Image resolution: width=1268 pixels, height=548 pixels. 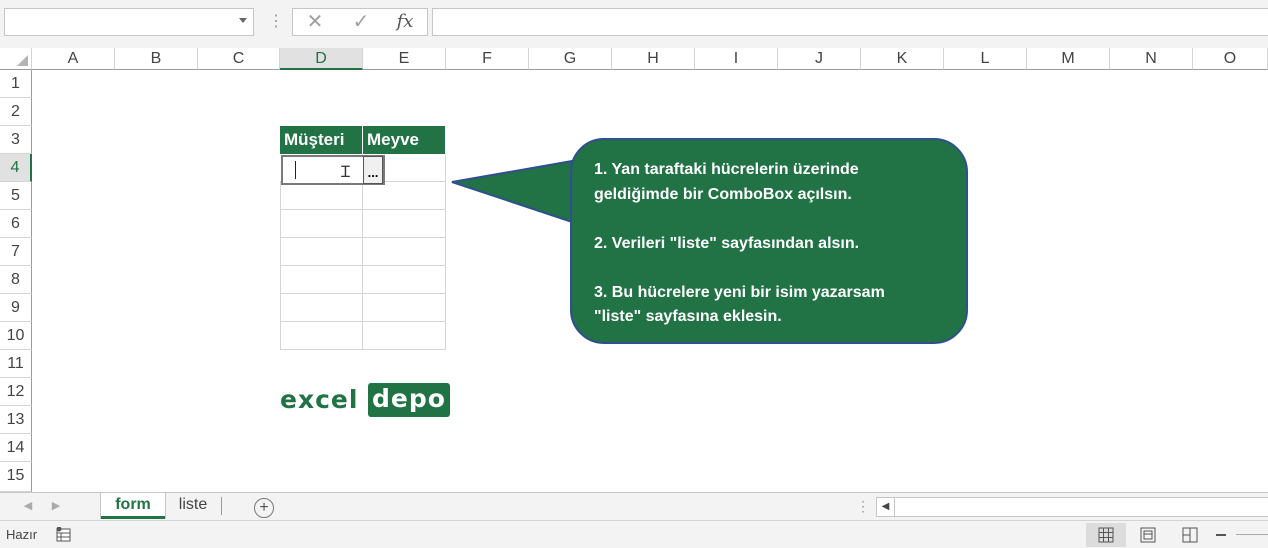 What do you see at coordinates (16, 477) in the screenshot?
I see `row-header-15: 15` at bounding box center [16, 477].